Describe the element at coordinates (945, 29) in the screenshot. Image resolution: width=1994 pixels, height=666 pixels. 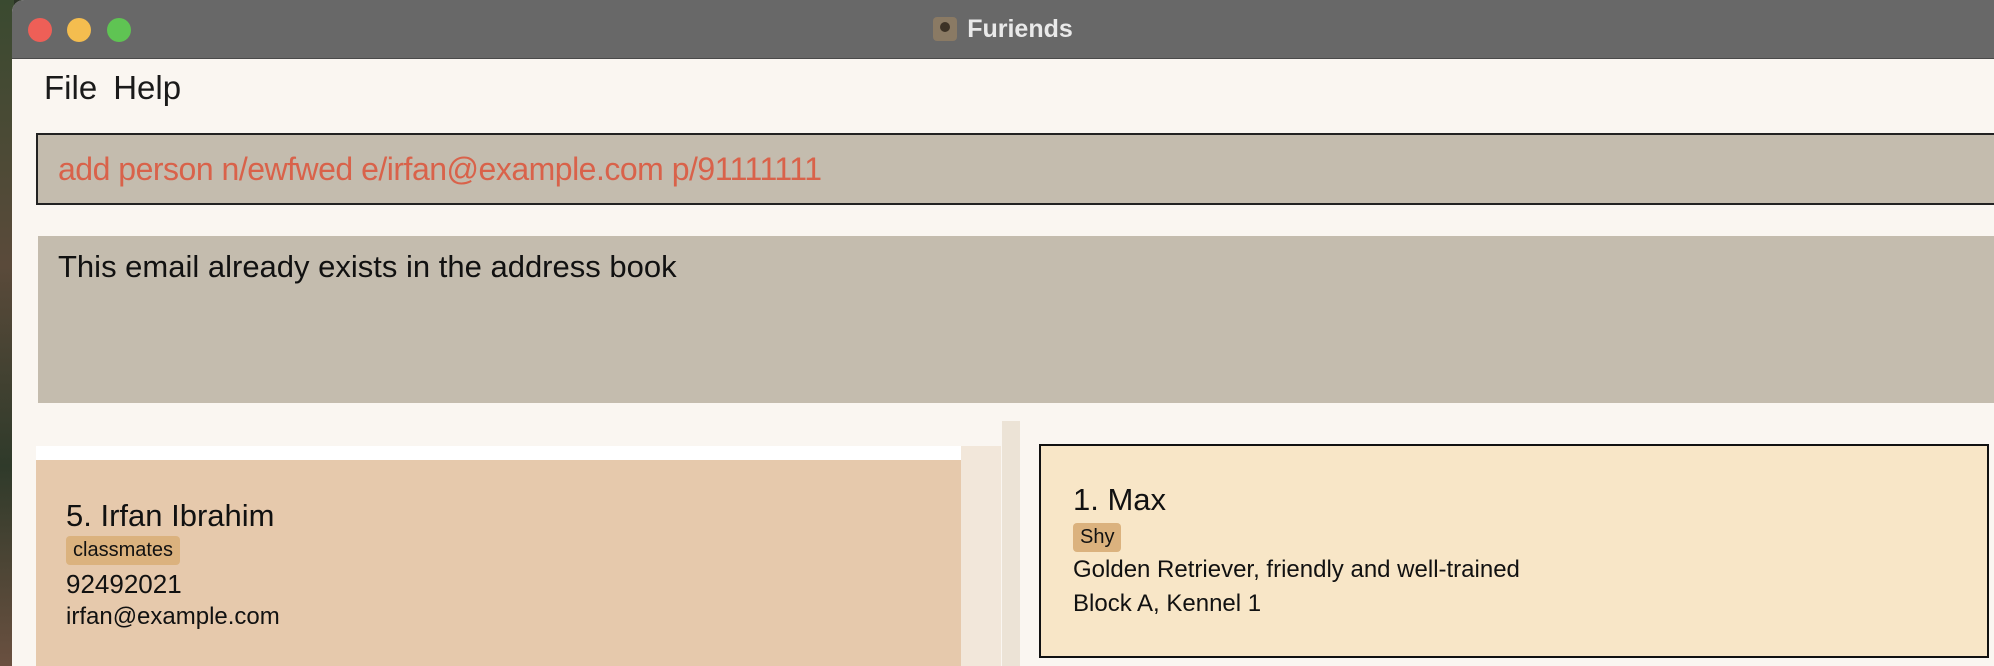
I see `app-icon` at that location.